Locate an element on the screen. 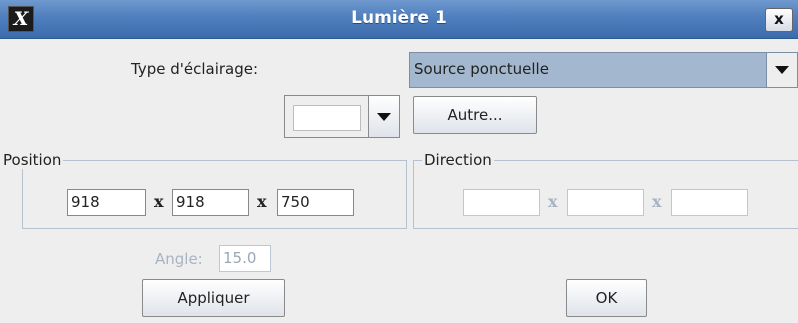  color-swatch is located at coordinates (327, 118).